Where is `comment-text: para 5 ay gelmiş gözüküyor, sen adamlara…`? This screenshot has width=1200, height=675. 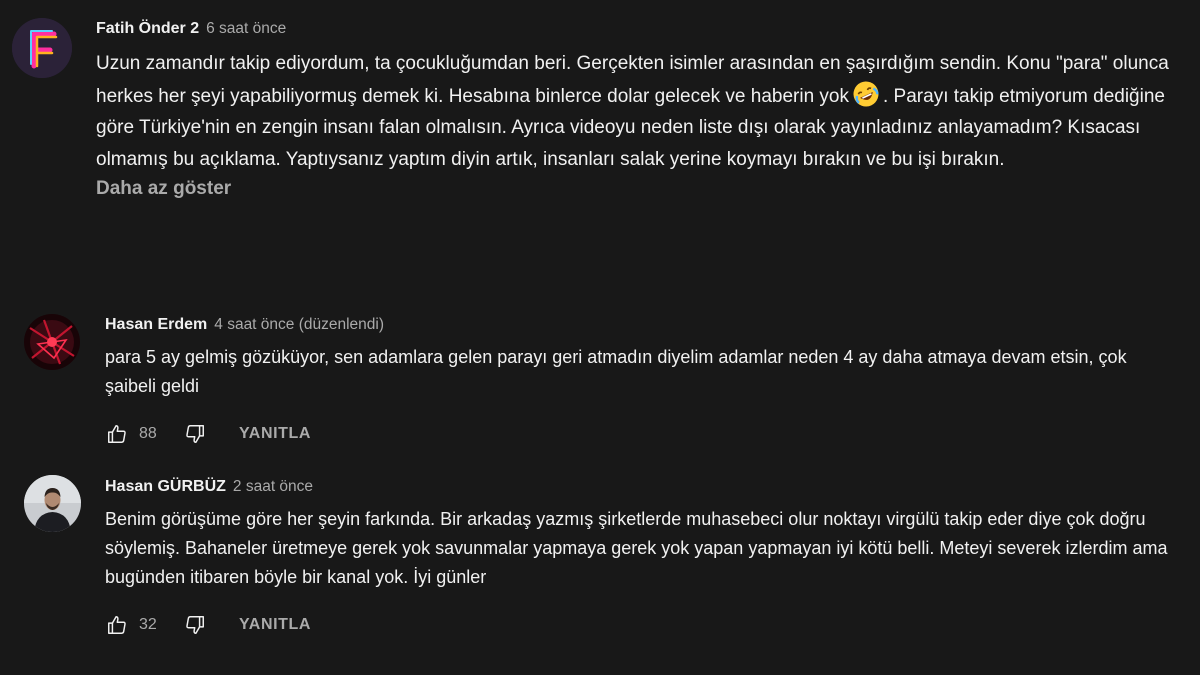 comment-text: para 5 ay gelmiş gözüküyor, sen adamlara… is located at coordinates (616, 371).